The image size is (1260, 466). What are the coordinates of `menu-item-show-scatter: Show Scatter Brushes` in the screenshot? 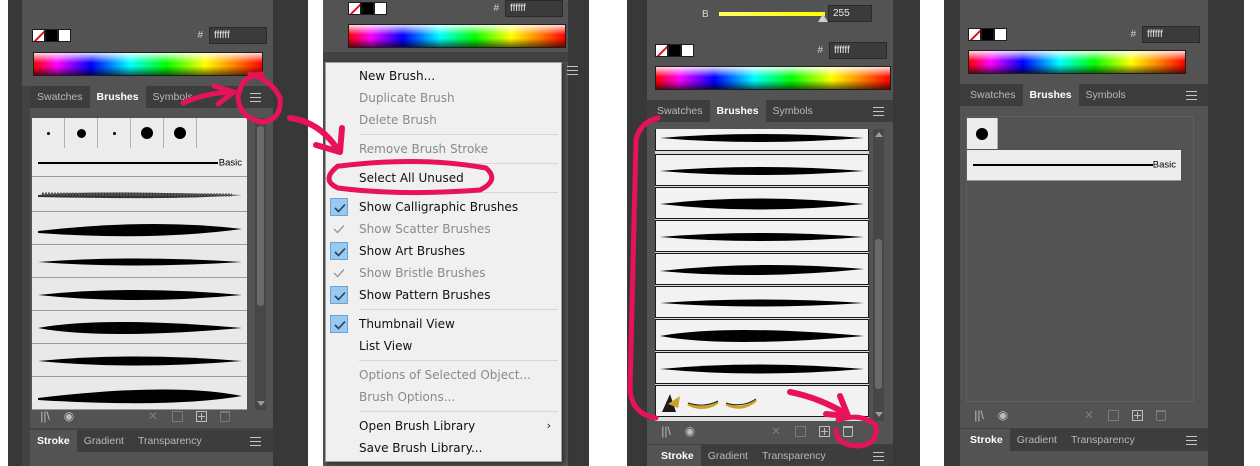 It's located at (443, 229).